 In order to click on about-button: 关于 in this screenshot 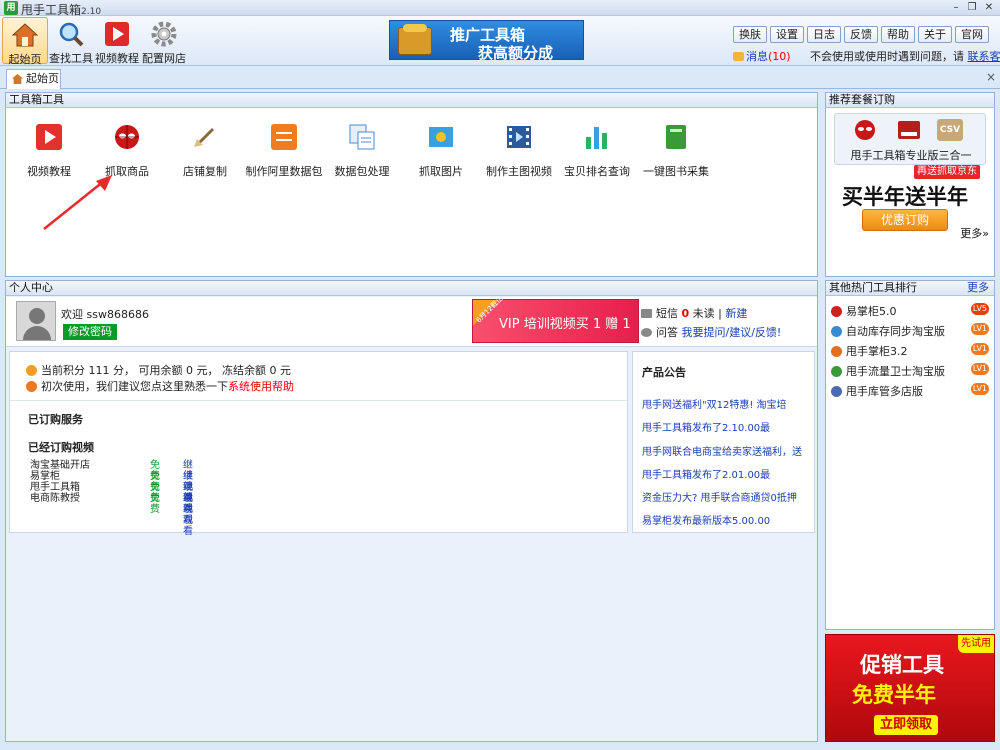, I will do `click(935, 34)`.